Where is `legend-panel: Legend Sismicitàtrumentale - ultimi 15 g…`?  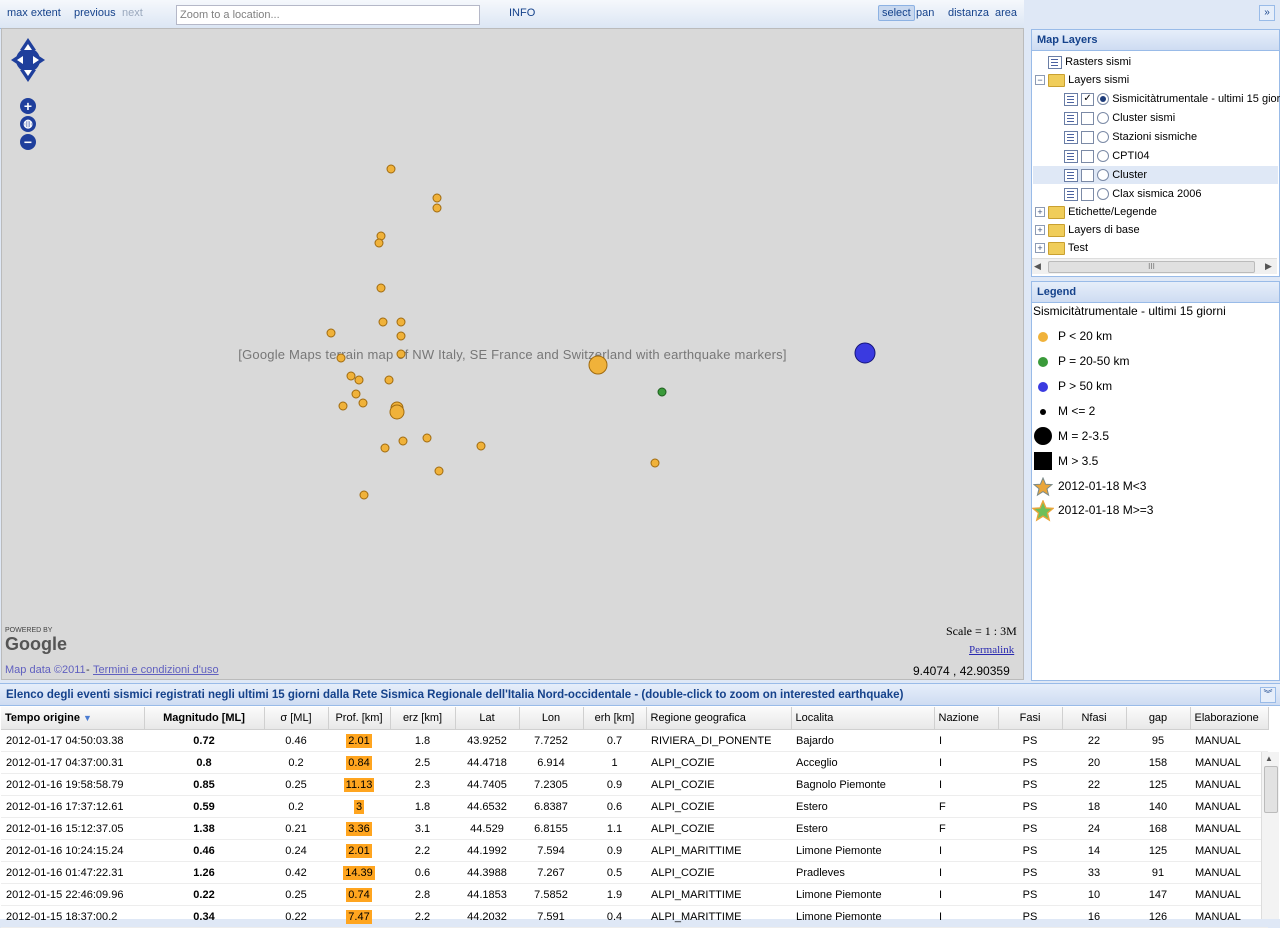 legend-panel: Legend Sismicitàtrumentale - ultimi 15 g… is located at coordinates (1155, 481).